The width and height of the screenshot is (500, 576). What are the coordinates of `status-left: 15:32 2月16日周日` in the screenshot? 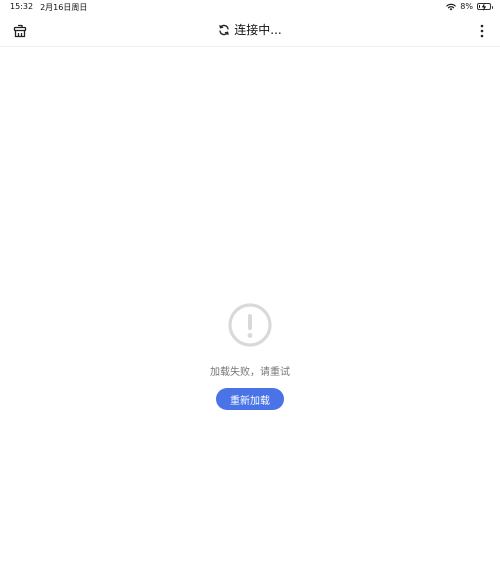 It's located at (48, 7).